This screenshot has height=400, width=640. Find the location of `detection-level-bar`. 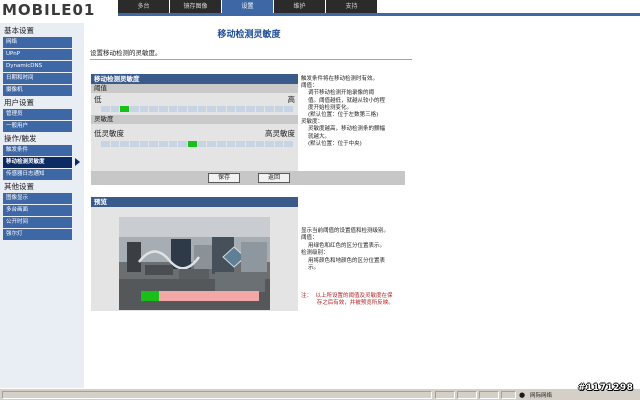

detection-level-bar is located at coordinates (200, 296).